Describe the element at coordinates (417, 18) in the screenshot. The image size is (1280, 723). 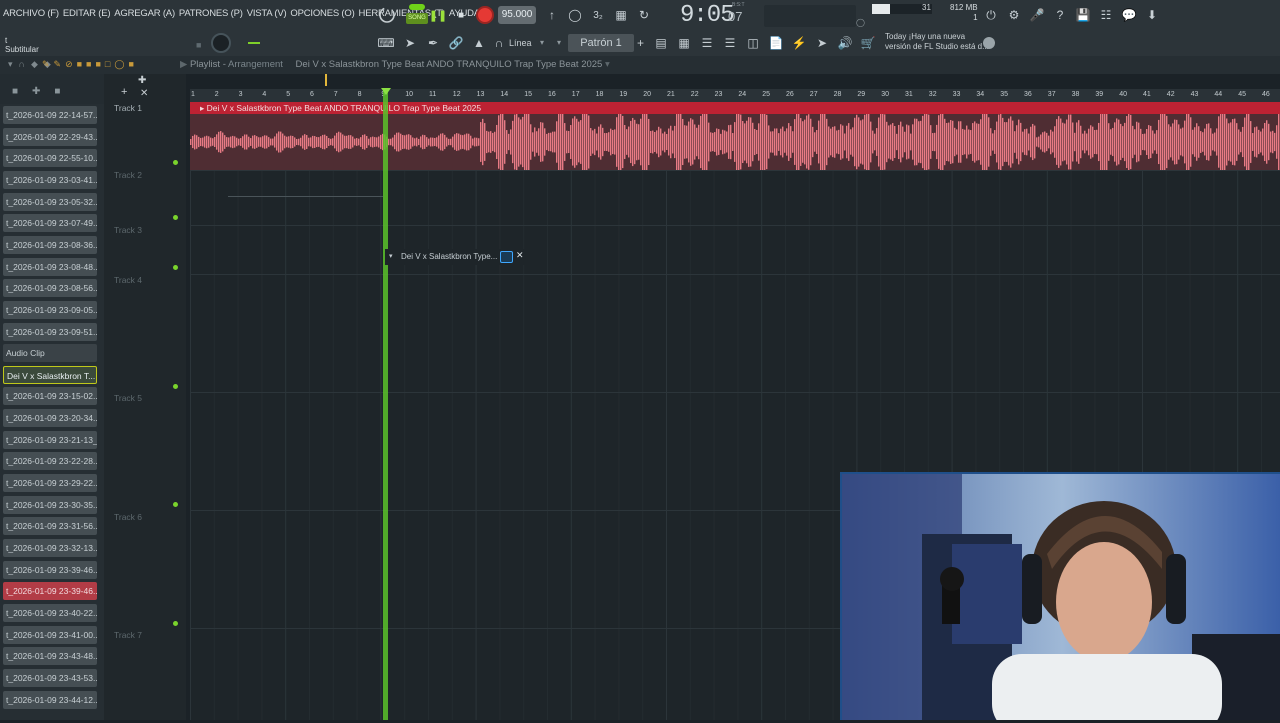
I see `song-mode-button: SONG` at that location.